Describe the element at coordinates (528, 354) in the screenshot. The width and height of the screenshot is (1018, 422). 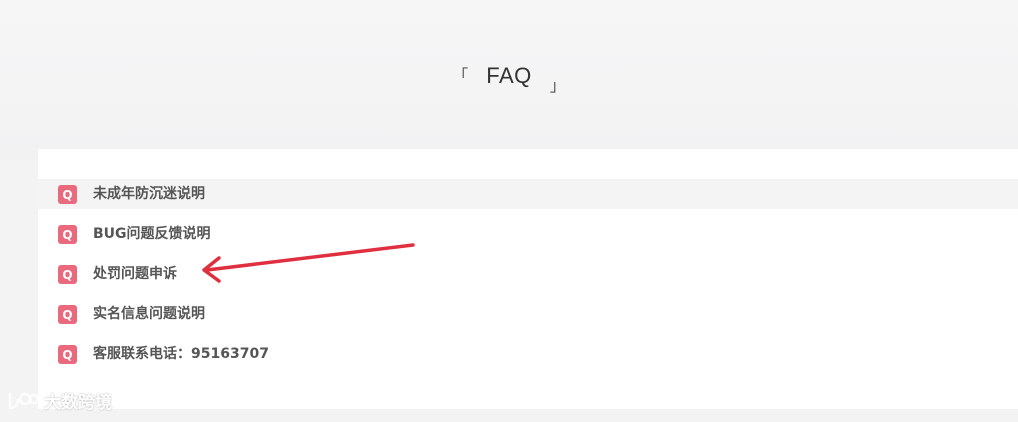
I see `faq-item-customer-service: Q 客服联系电话：95163707` at that location.